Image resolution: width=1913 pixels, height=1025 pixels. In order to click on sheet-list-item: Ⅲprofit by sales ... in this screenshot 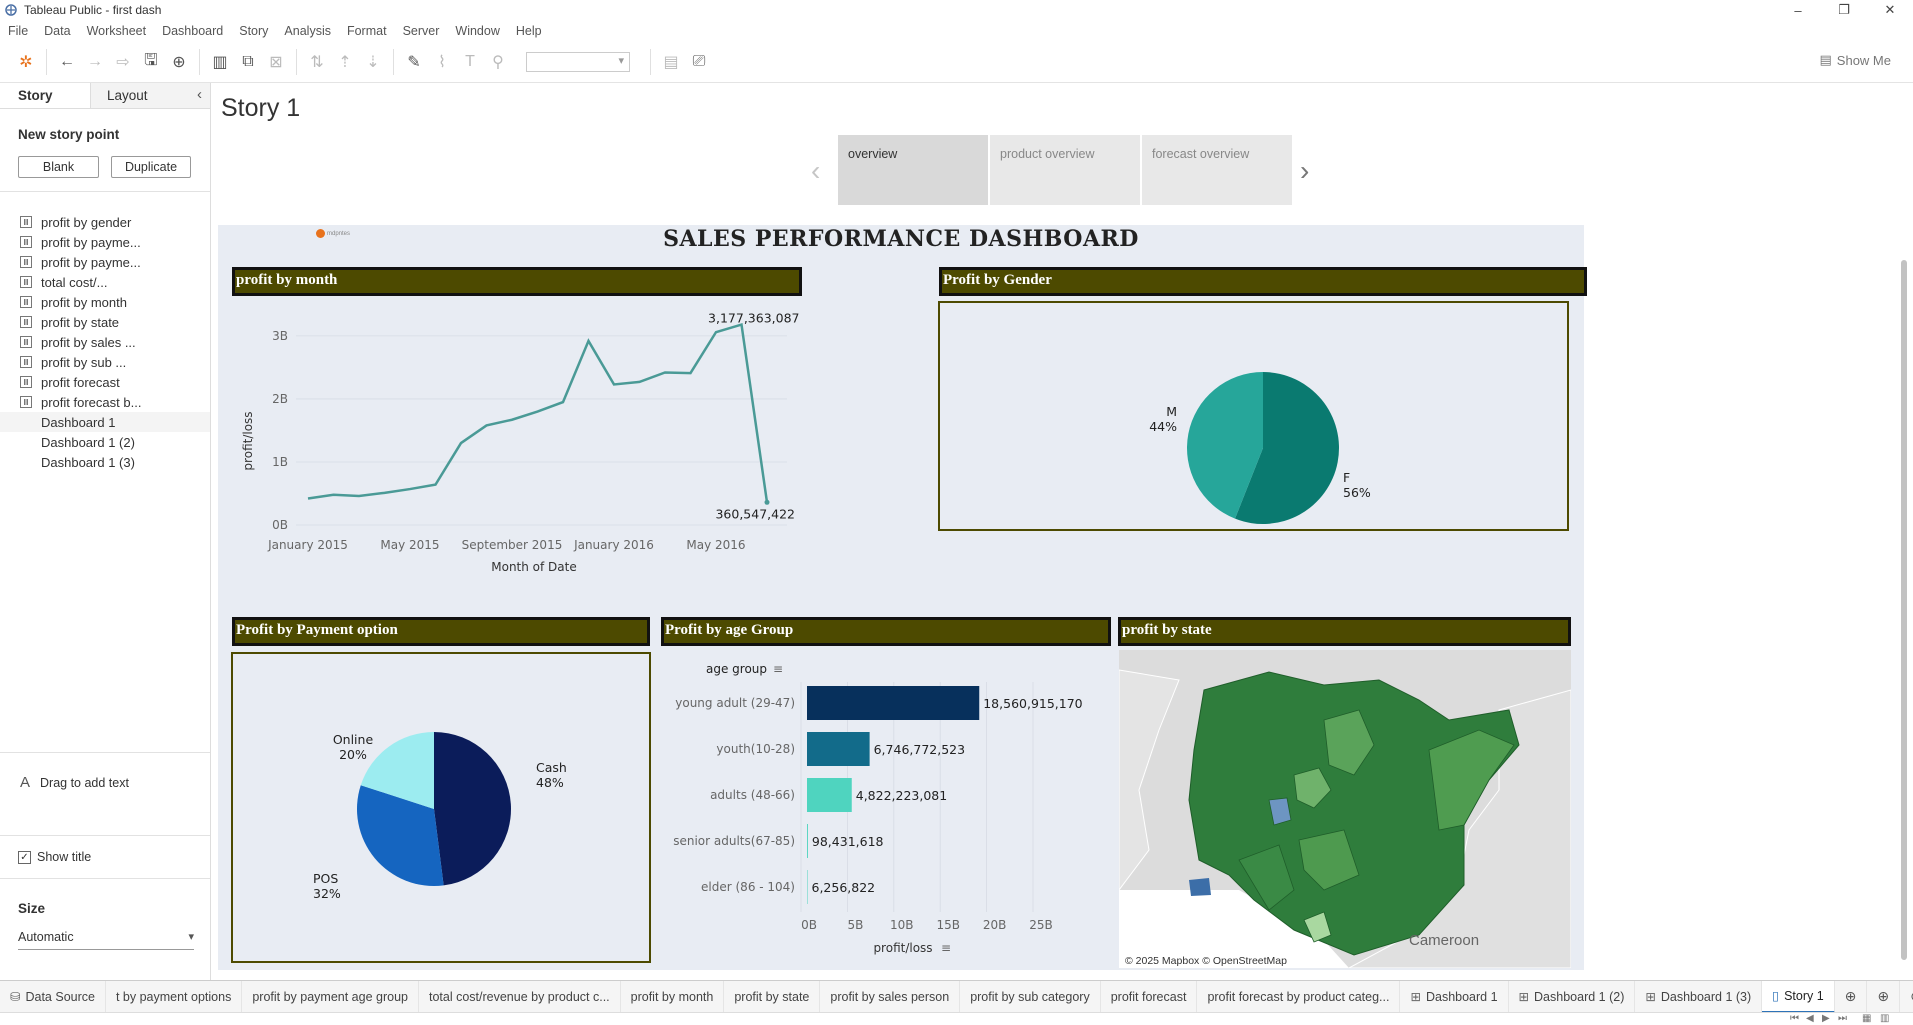, I will do `click(105, 342)`.